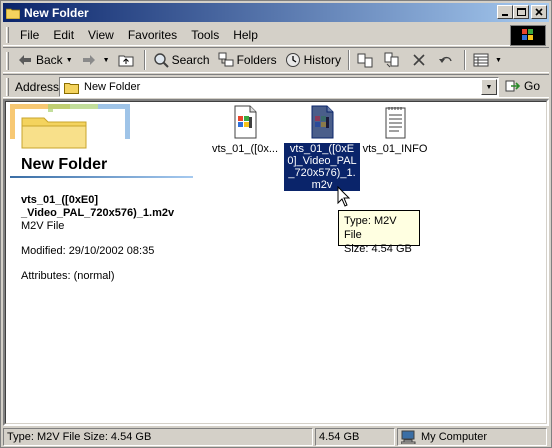 This screenshot has height=448, width=552. I want to click on menu-view: View, so click(101, 35).